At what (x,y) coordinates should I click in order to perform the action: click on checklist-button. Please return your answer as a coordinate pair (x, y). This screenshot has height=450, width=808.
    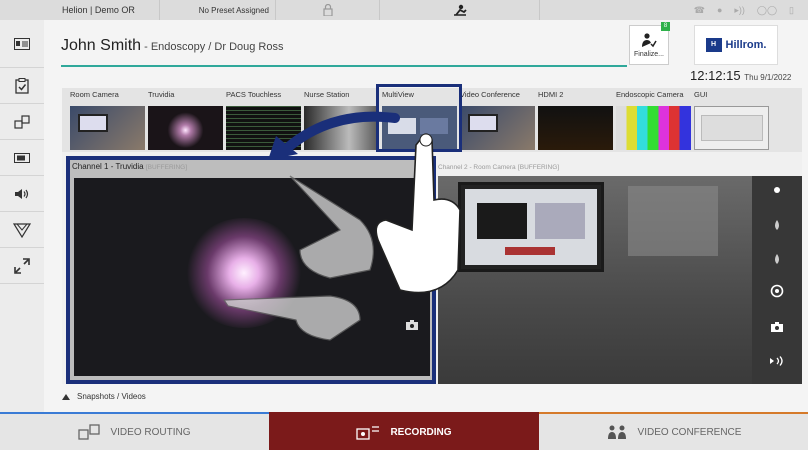
    Looking at the image, I should click on (22, 86).